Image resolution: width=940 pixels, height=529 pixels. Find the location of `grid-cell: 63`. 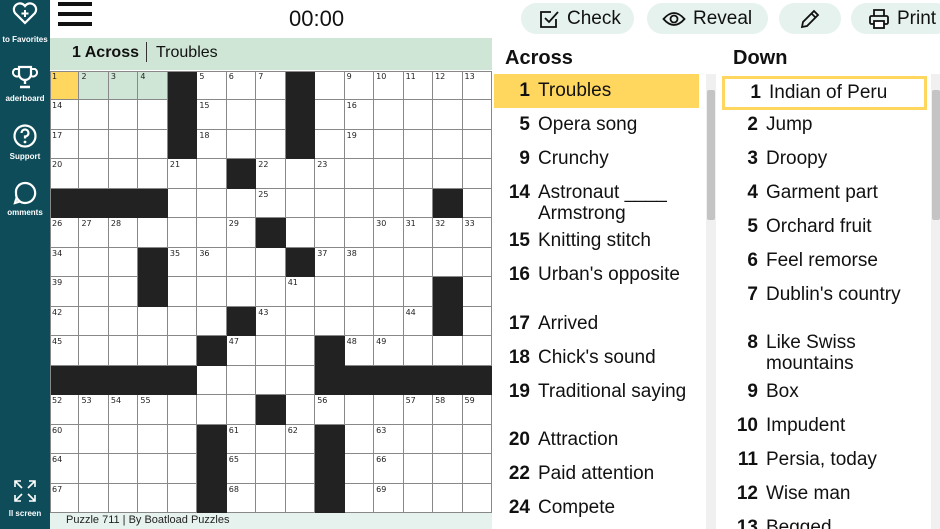

grid-cell: 63 is located at coordinates (389, 439).